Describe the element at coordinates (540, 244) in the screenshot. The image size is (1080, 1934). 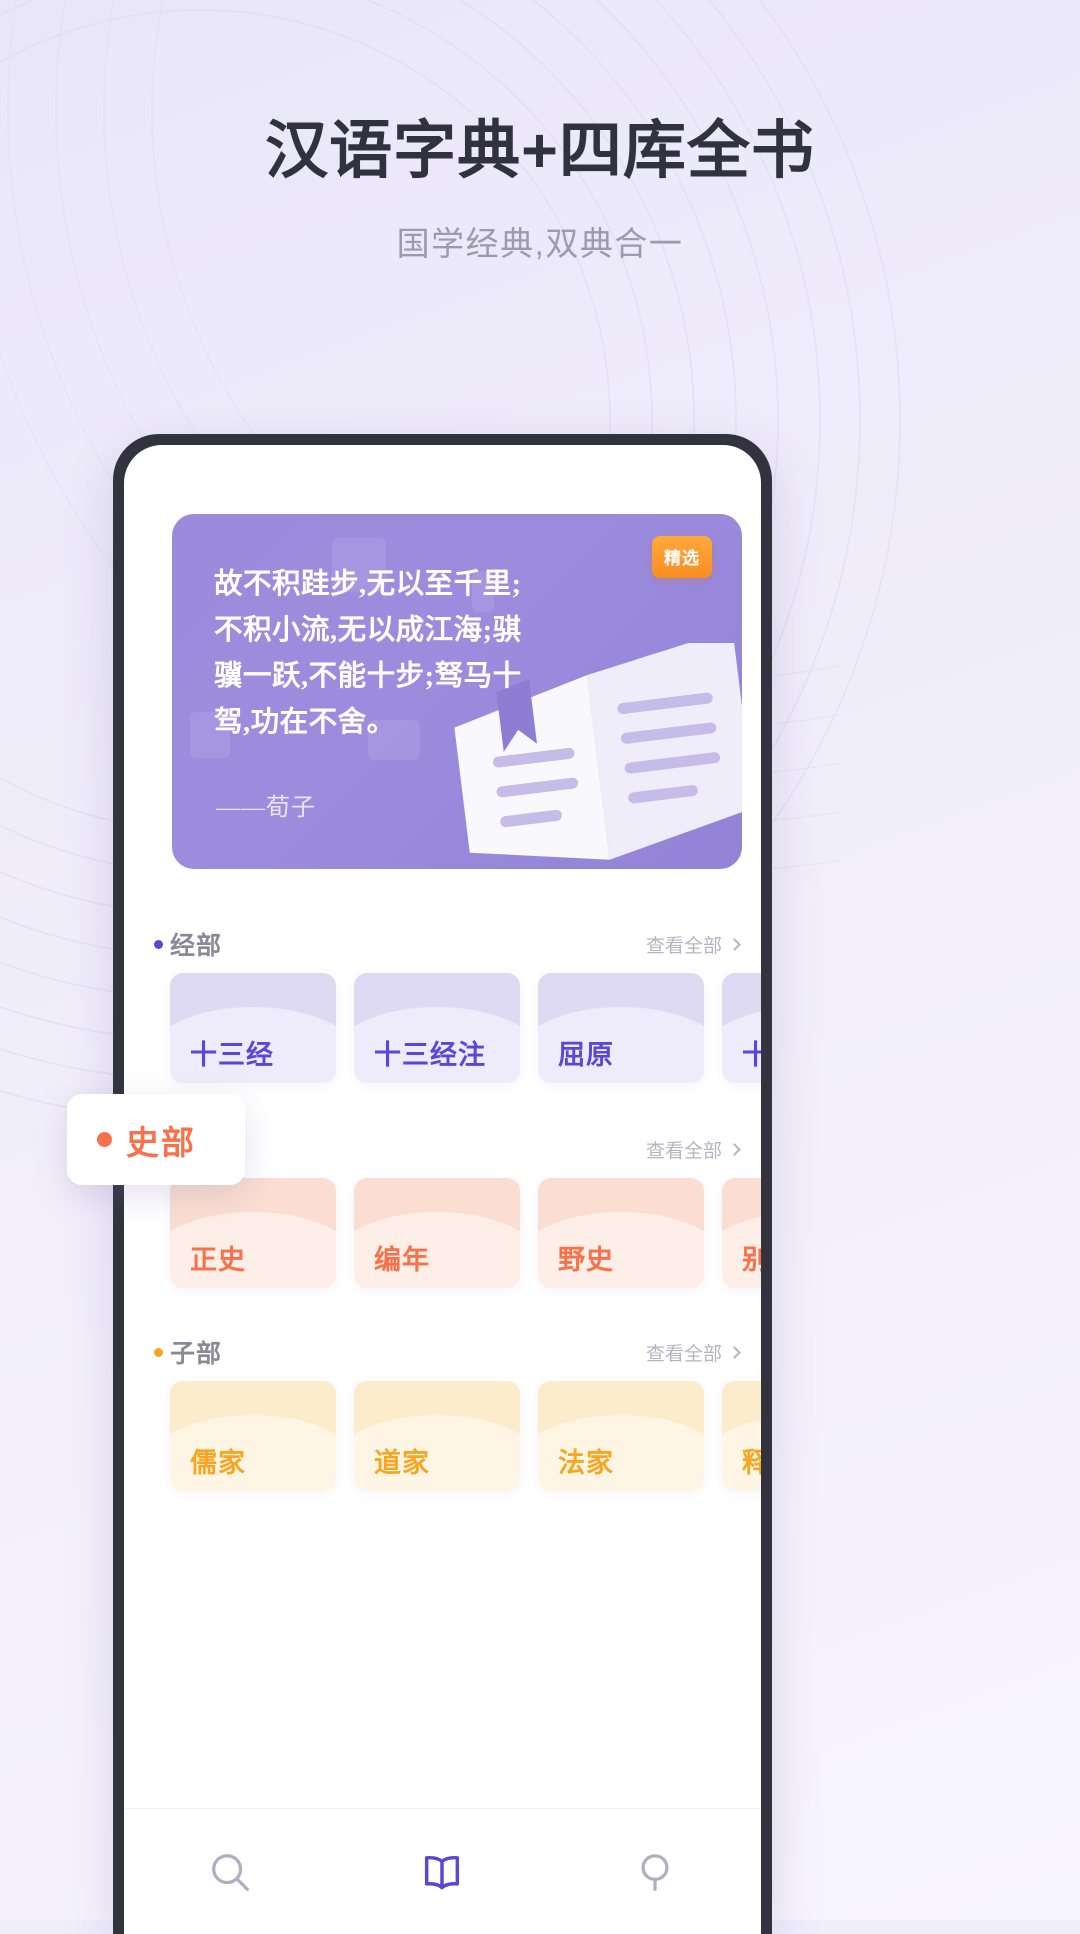
I see `page-subtitle: 国学经典,双典合一` at that location.